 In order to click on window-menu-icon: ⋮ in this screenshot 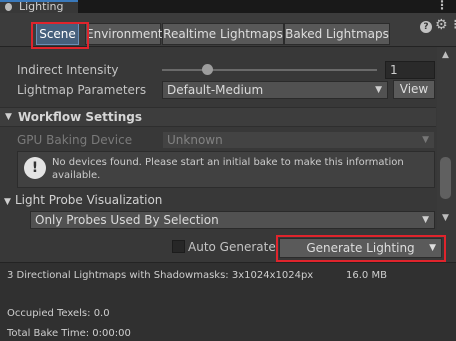, I will do `click(442, 5)`.